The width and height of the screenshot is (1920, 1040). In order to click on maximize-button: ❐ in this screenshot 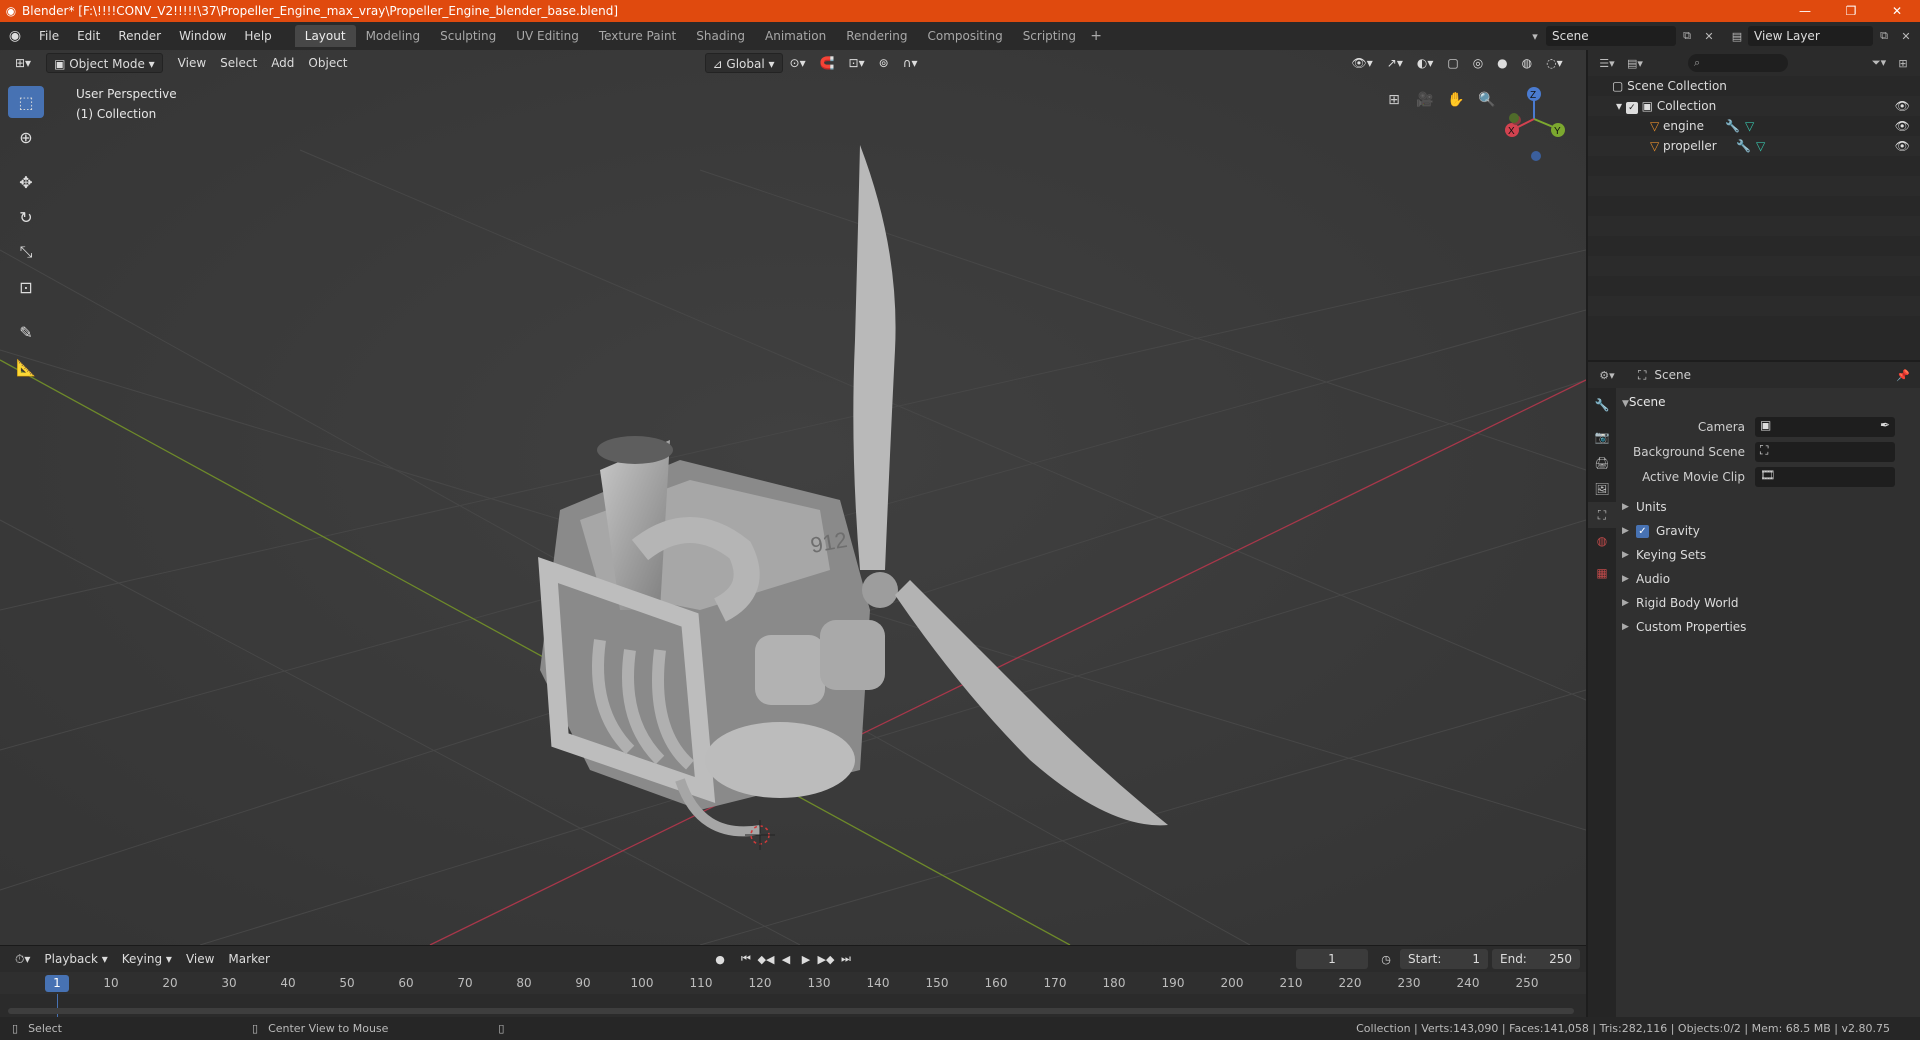, I will do `click(1851, 11)`.